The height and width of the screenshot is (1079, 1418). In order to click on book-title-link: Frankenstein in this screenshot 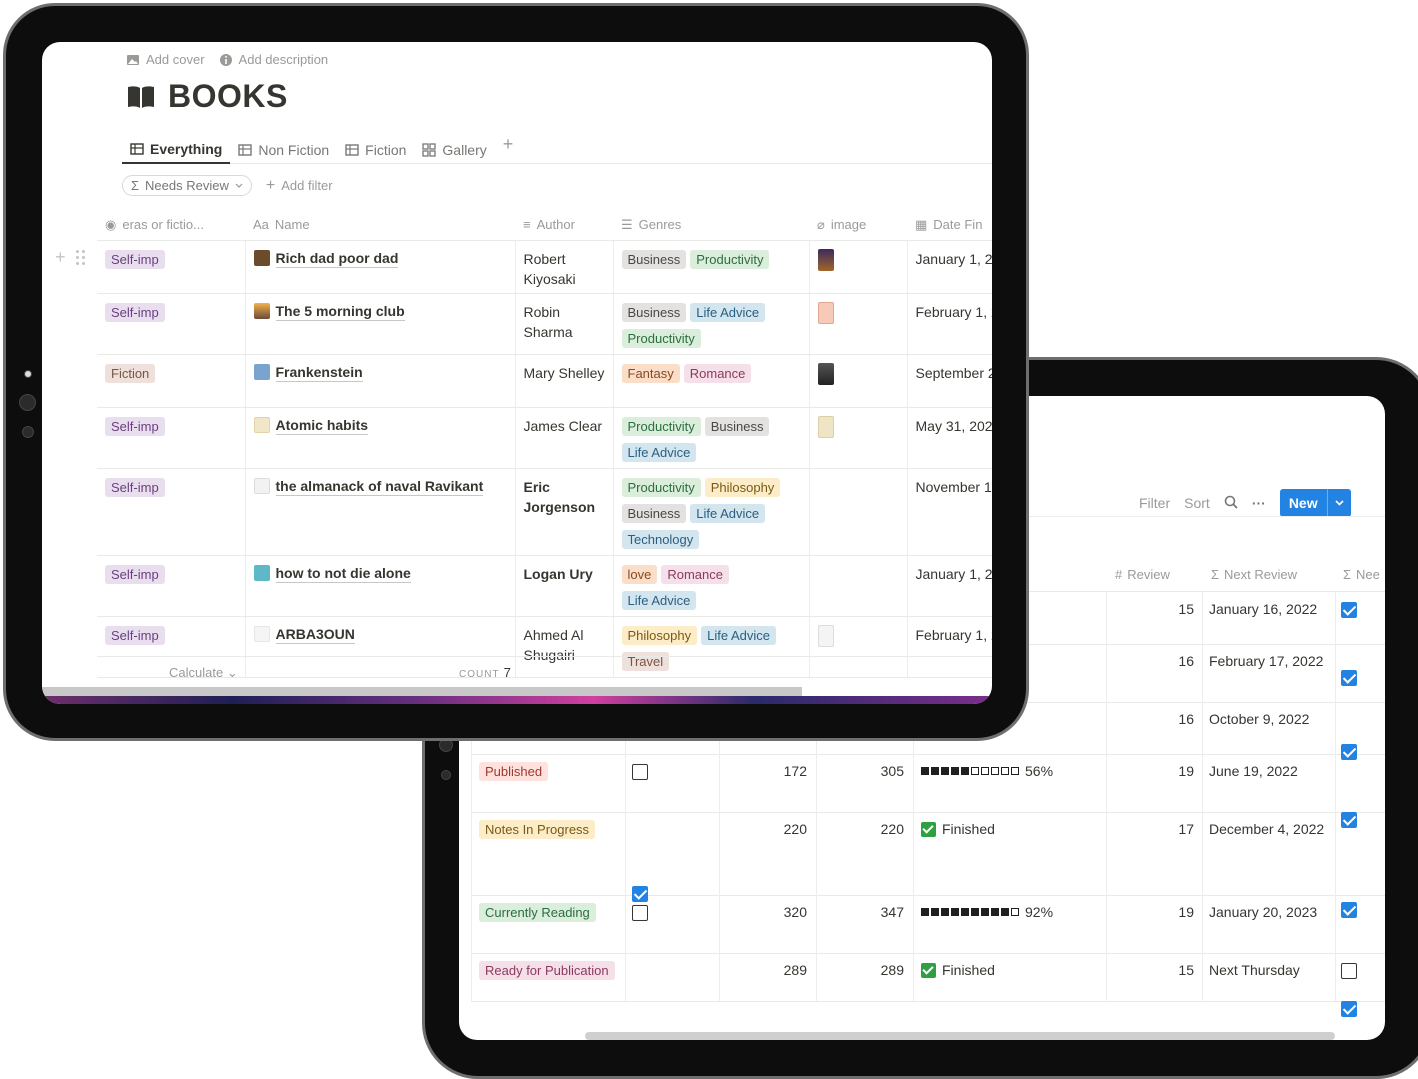, I will do `click(319, 372)`.